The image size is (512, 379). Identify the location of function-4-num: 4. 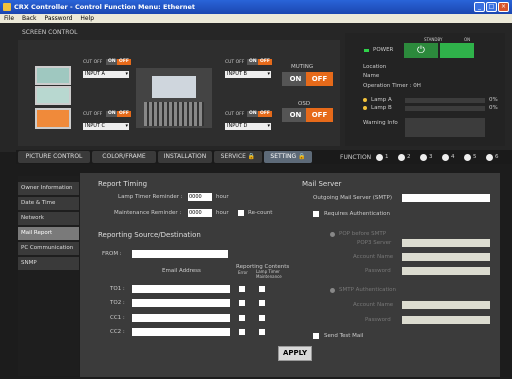
(453, 157).